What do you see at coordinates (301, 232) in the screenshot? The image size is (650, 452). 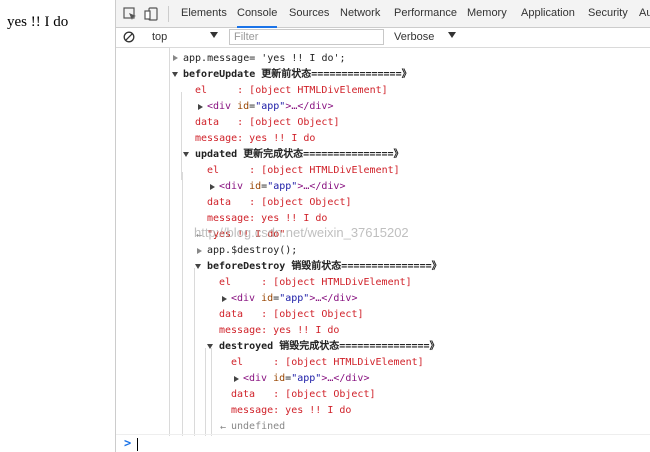 I see `watermark: http://blog.csdn.net/weixin_37615202` at bounding box center [301, 232].